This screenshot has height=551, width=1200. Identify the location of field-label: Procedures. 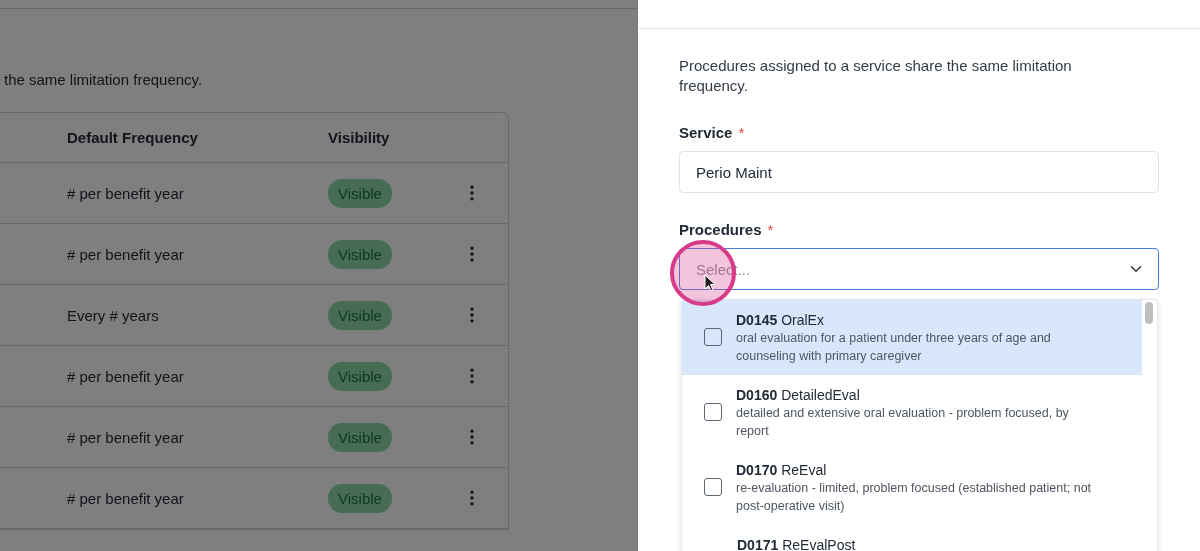
(720, 229).